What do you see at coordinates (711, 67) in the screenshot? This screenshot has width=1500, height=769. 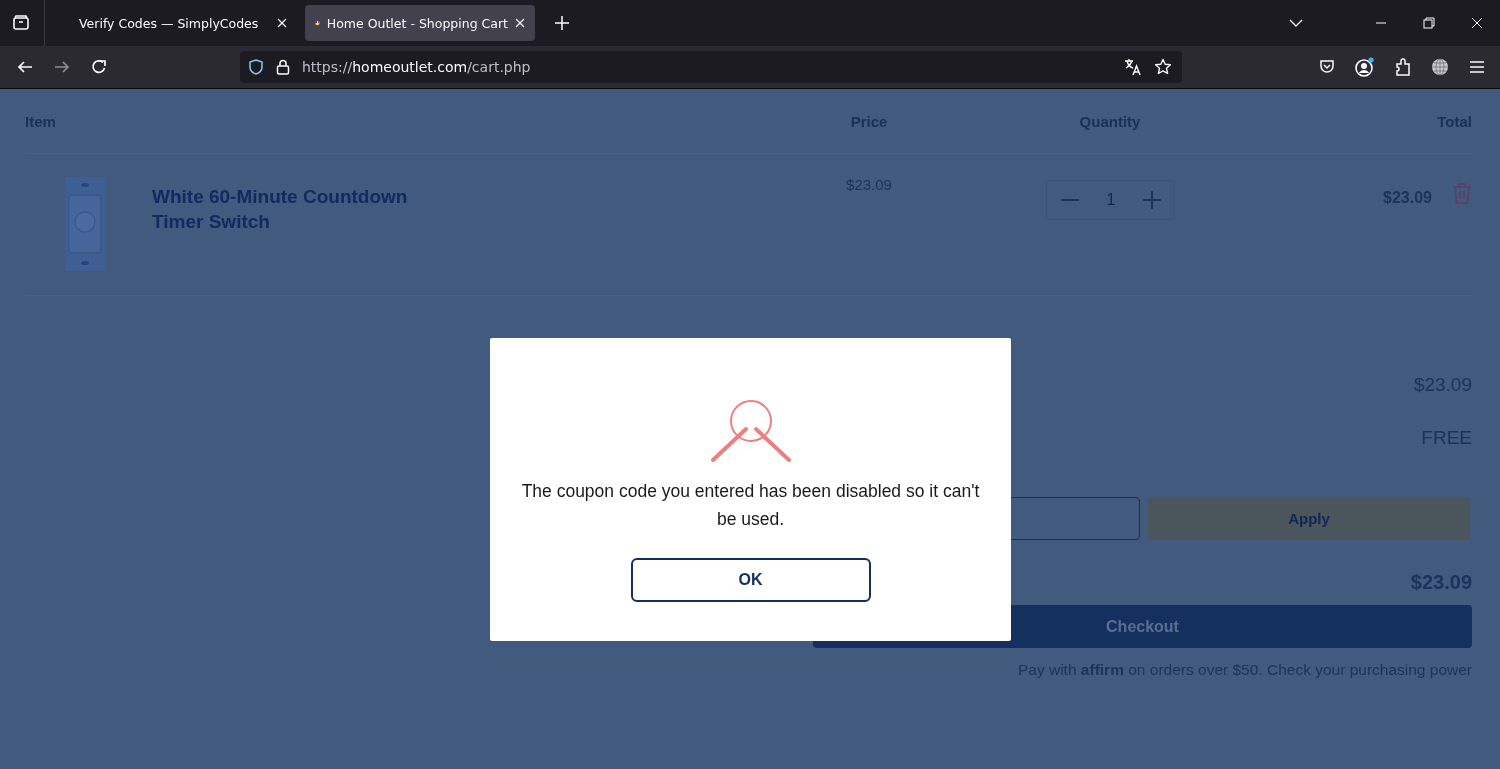 I see `address-bar: https://homeoutlet.com/cart.php` at bounding box center [711, 67].